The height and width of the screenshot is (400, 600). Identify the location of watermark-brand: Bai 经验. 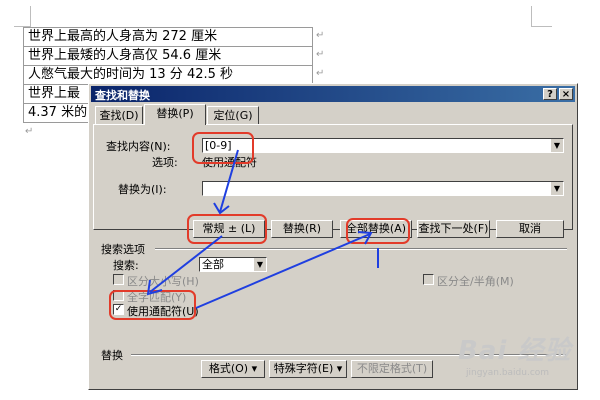
(515, 351).